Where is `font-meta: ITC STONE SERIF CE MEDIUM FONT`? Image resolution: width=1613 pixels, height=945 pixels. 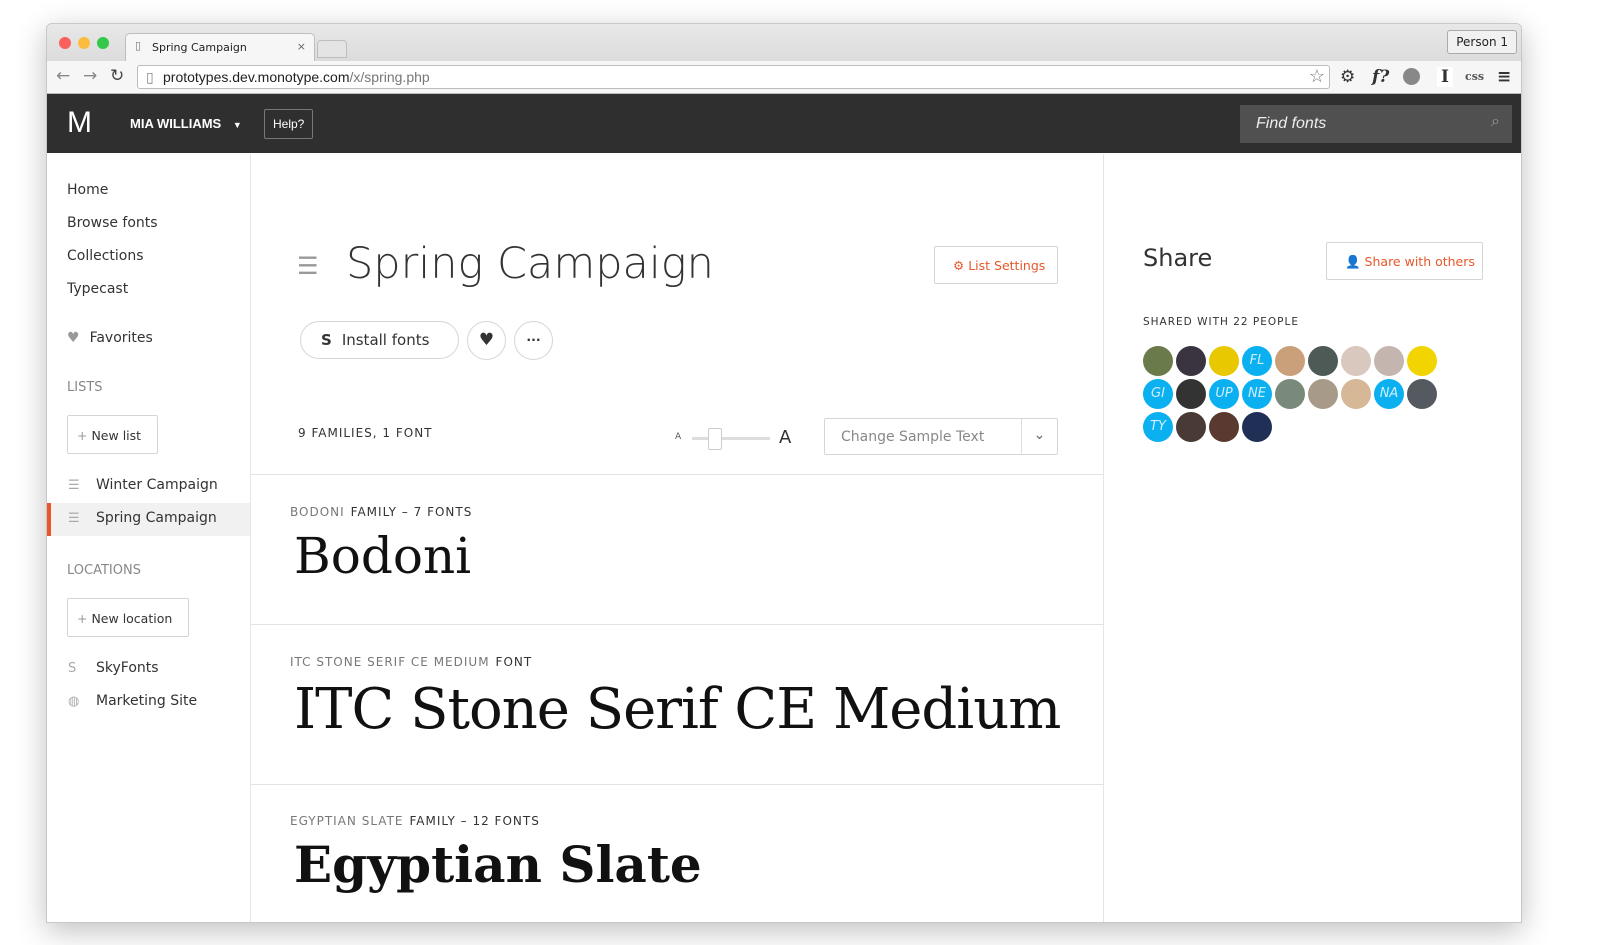
font-meta: ITC STONE SERIF CE MEDIUM FONT is located at coordinates (411, 662).